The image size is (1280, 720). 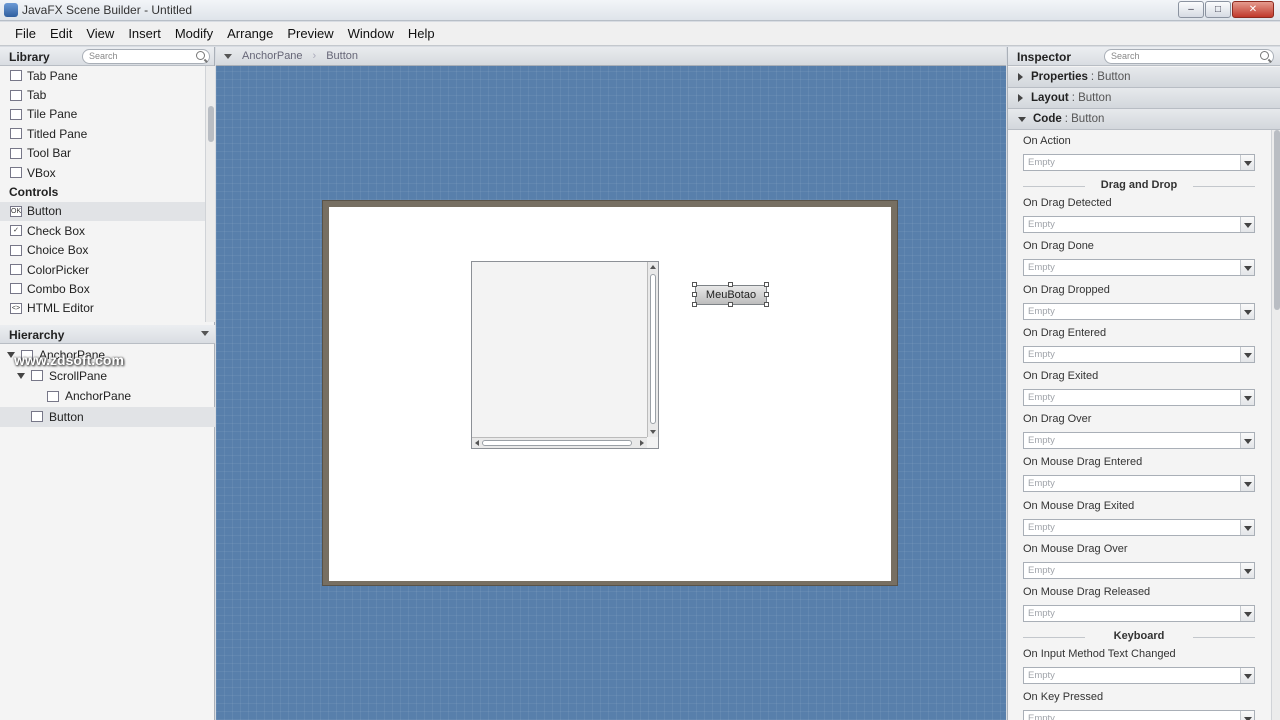 What do you see at coordinates (694, 304) in the screenshot?
I see `resize-handle-bottom-left` at bounding box center [694, 304].